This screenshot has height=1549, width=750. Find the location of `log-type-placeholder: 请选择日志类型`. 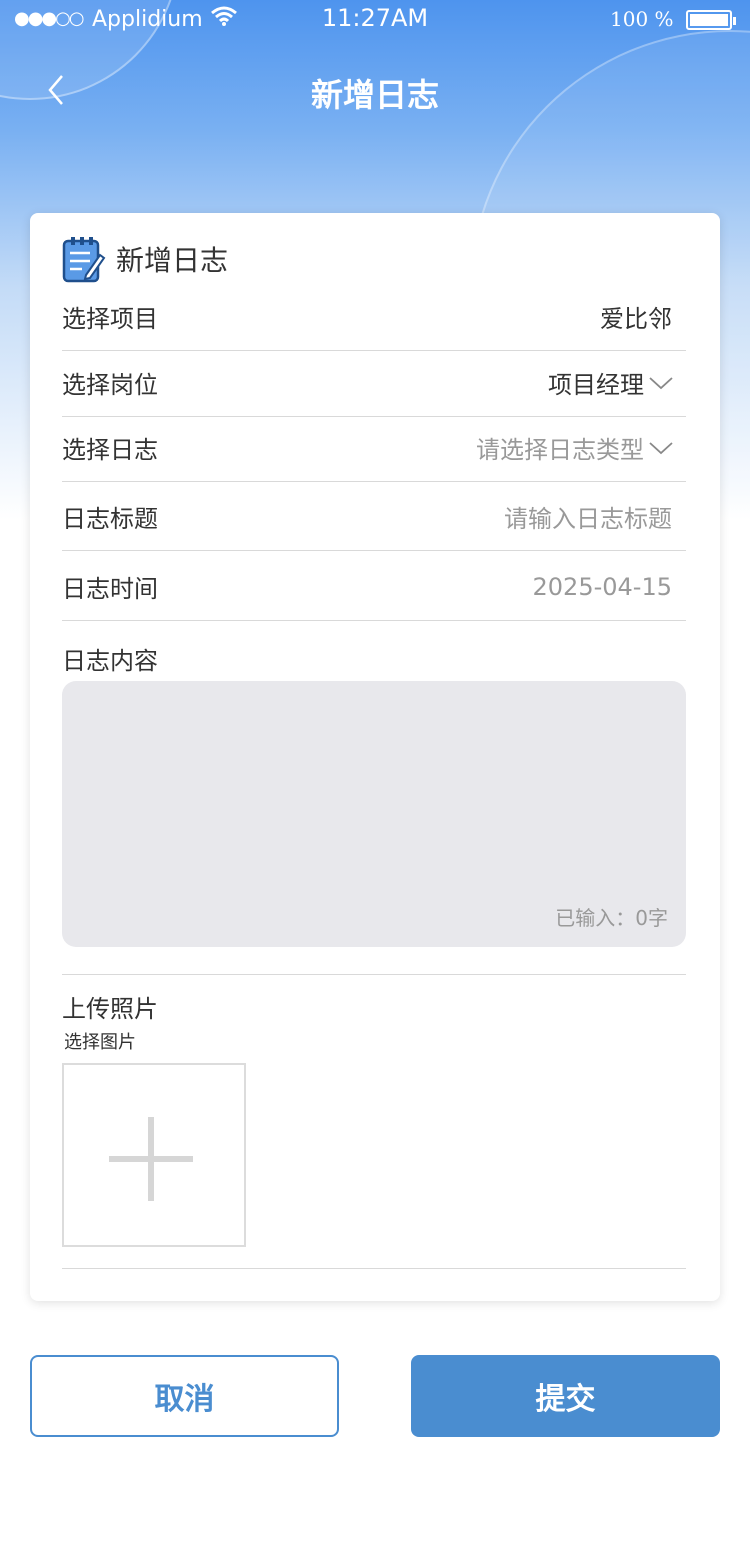

log-type-placeholder: 请选择日志类型 is located at coordinates (560, 450).